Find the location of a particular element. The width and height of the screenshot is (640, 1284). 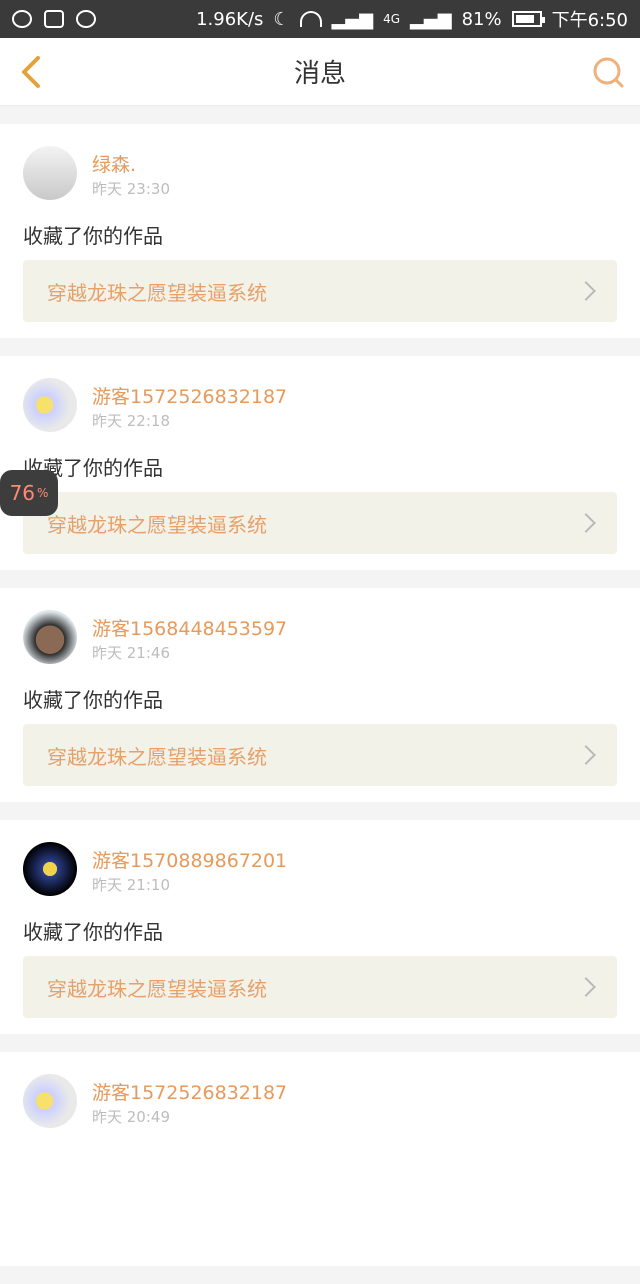

signal-icon: ▂▄▆ is located at coordinates (352, 19).